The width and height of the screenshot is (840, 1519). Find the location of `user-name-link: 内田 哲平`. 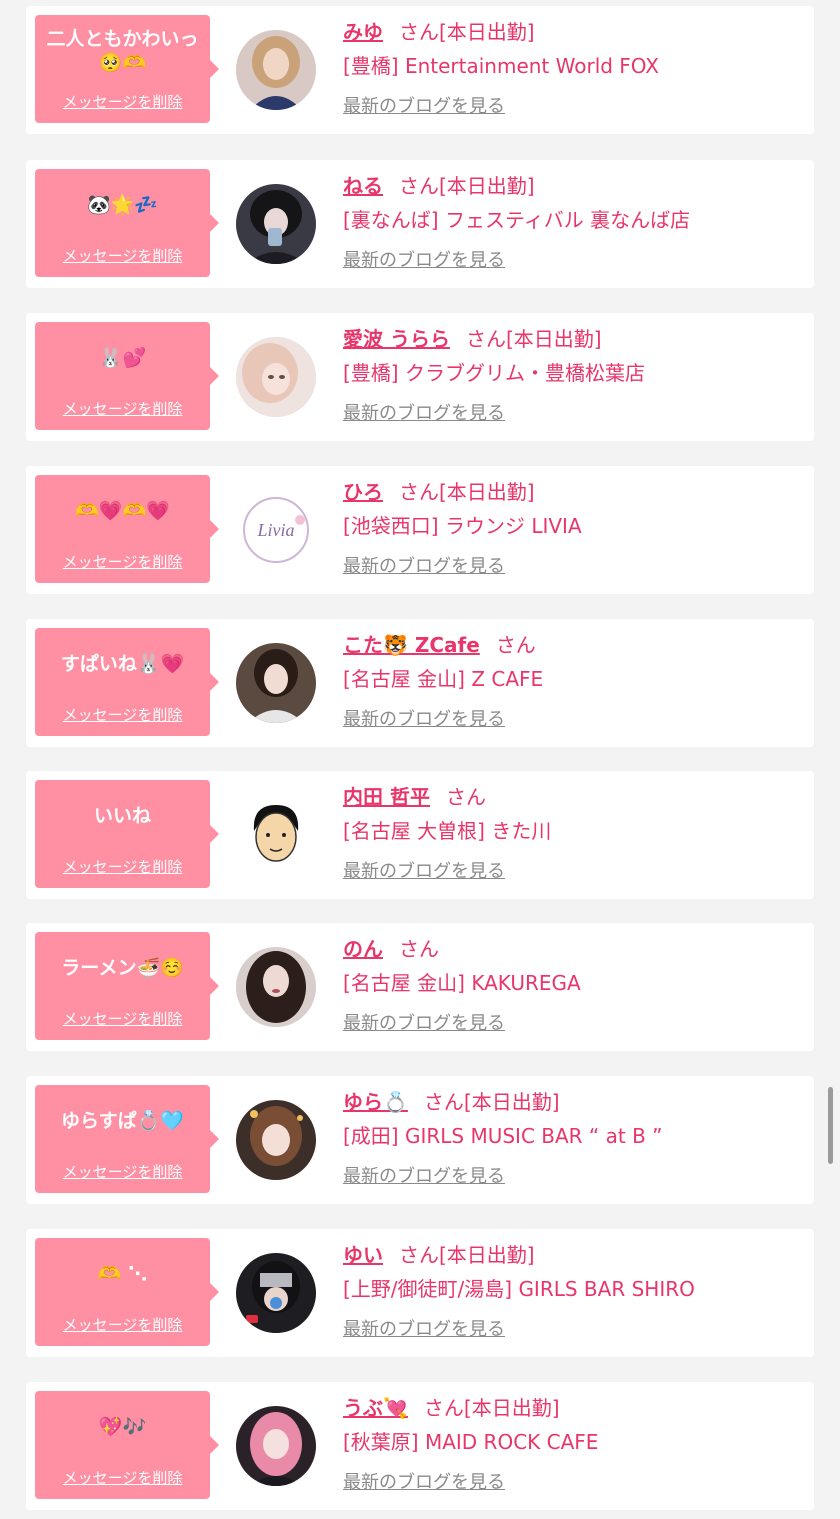

user-name-link: 内田 哲平 is located at coordinates (386, 797).